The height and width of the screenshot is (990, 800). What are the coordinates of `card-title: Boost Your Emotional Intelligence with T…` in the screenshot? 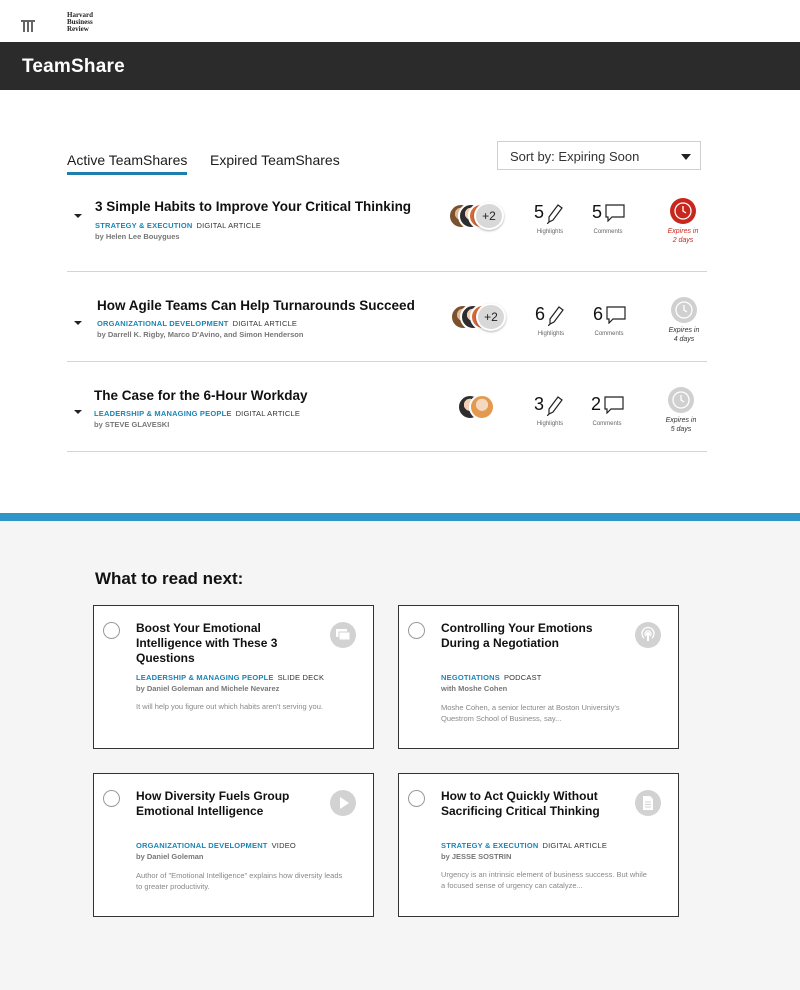 It's located at (226, 643).